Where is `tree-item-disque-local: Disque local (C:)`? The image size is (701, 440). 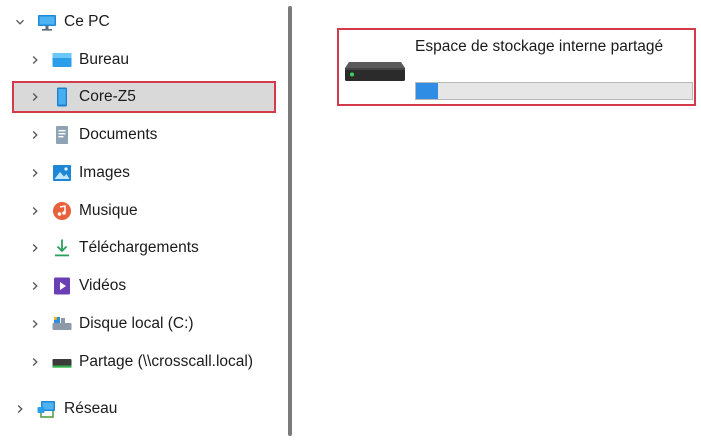 tree-item-disque-local: Disque local (C:) is located at coordinates (111, 324).